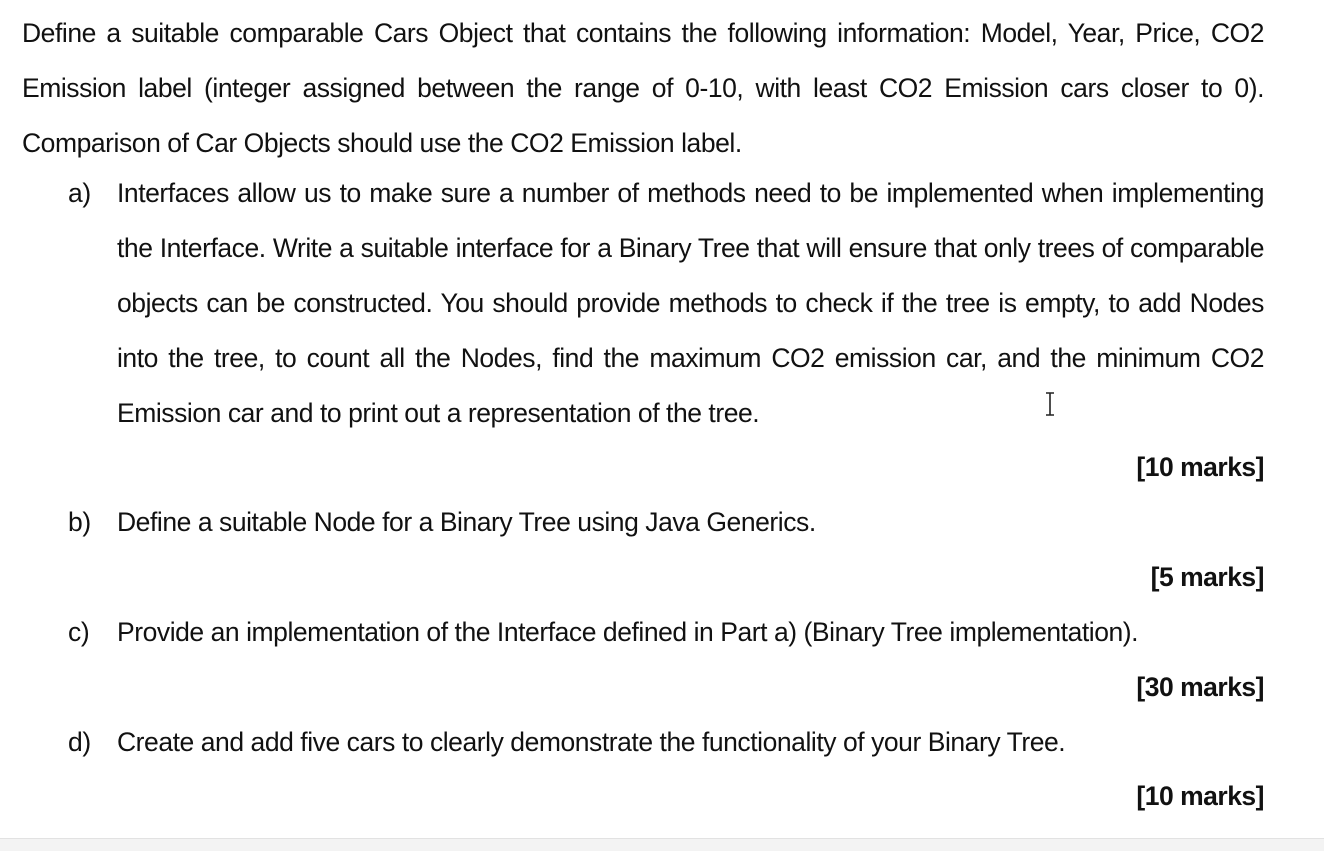 This screenshot has height=851, width=1324. I want to click on text-ibeam-cursor-icon, so click(1050, 404).